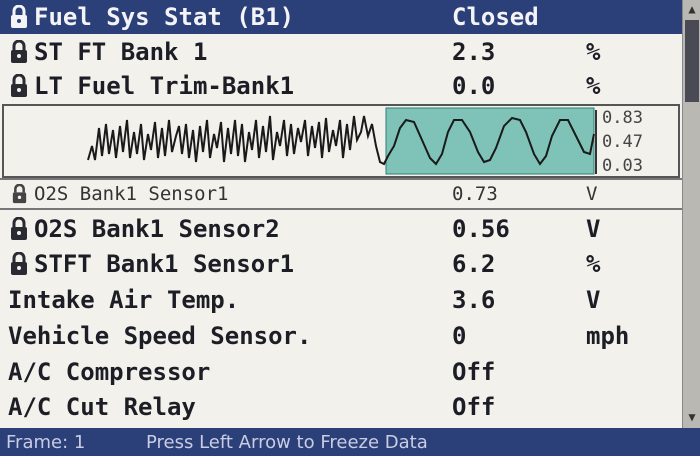 This screenshot has height=456, width=700. I want to click on status-message: Press Left Arrow to Freeze Data, so click(287, 442).